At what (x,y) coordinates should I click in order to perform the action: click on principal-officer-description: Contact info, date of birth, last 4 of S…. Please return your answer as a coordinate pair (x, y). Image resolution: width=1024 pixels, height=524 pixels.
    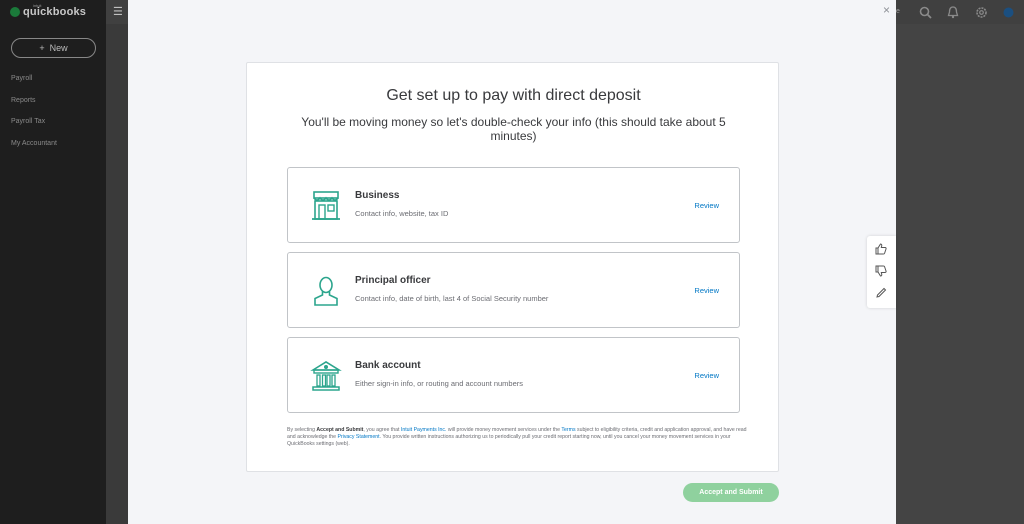
    Looking at the image, I should click on (452, 298).